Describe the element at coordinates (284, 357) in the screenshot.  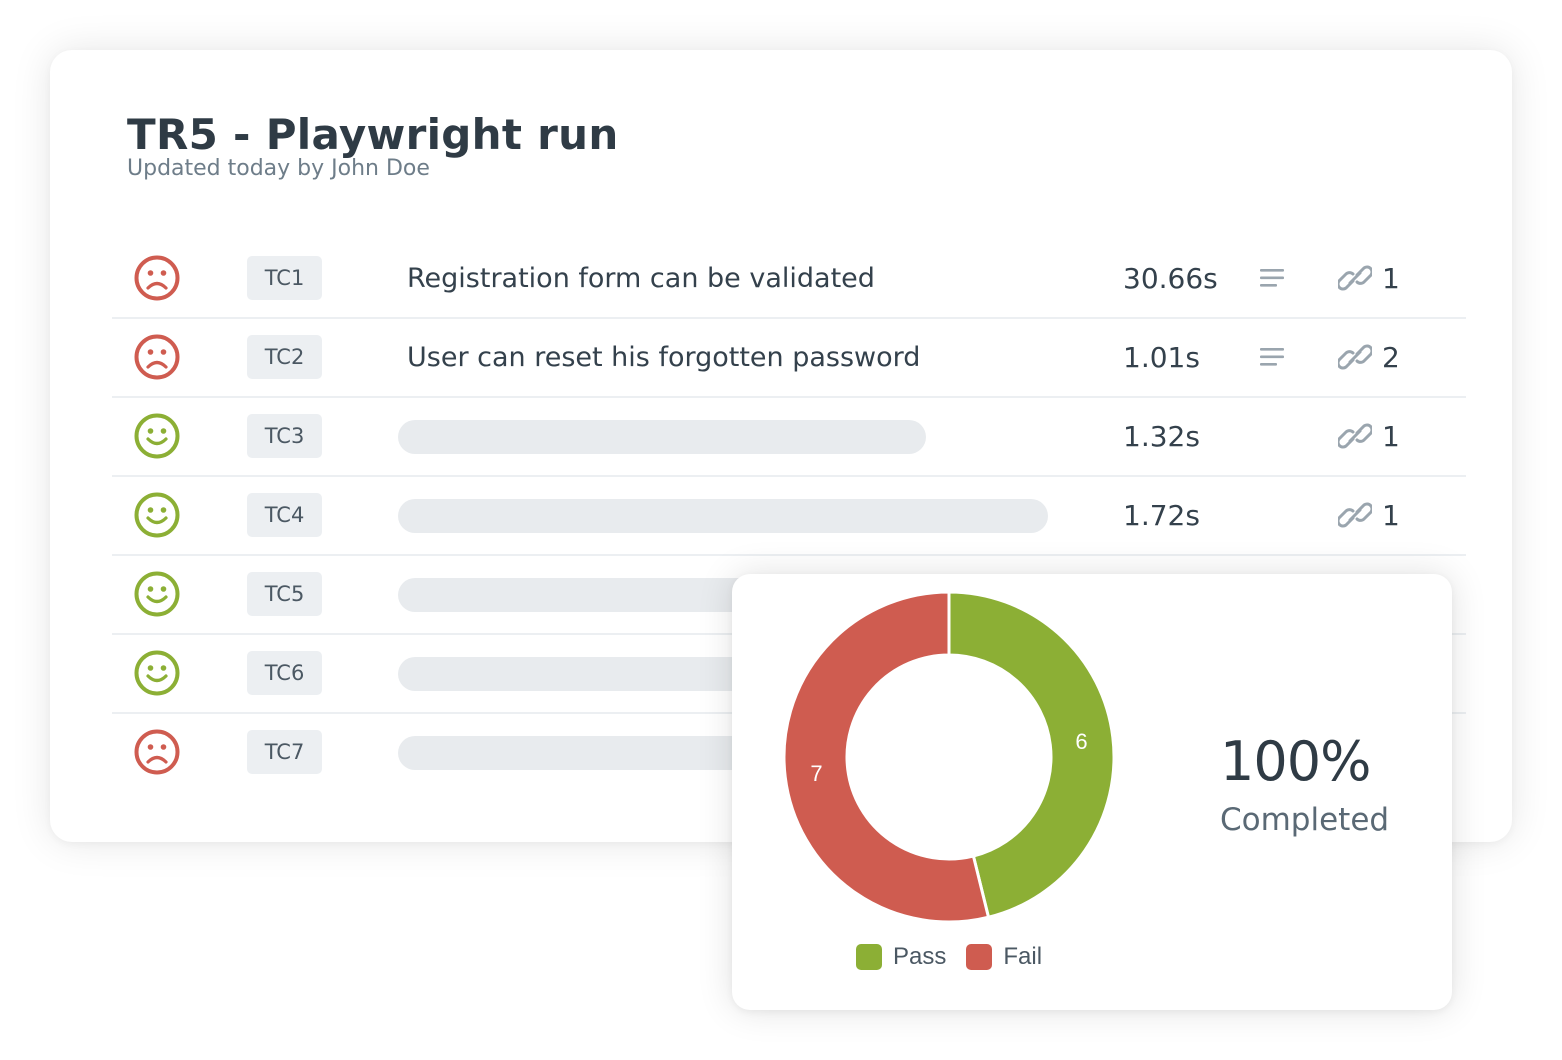
I see `test-case-id-badge: TC2` at that location.